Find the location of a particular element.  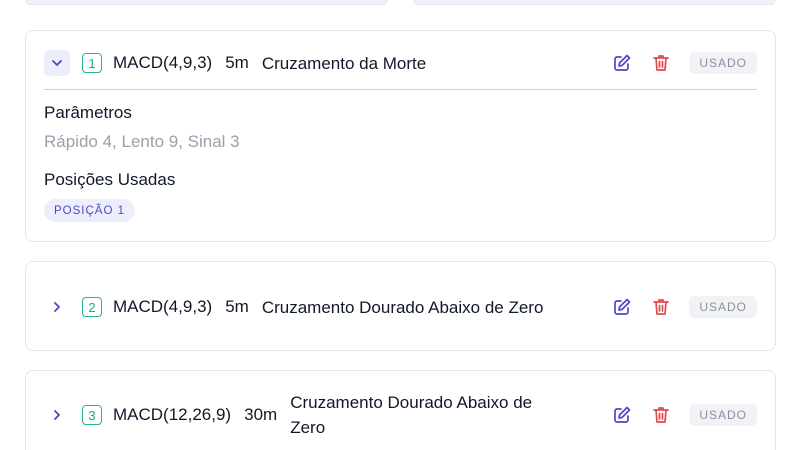

divider is located at coordinates (400, 89).